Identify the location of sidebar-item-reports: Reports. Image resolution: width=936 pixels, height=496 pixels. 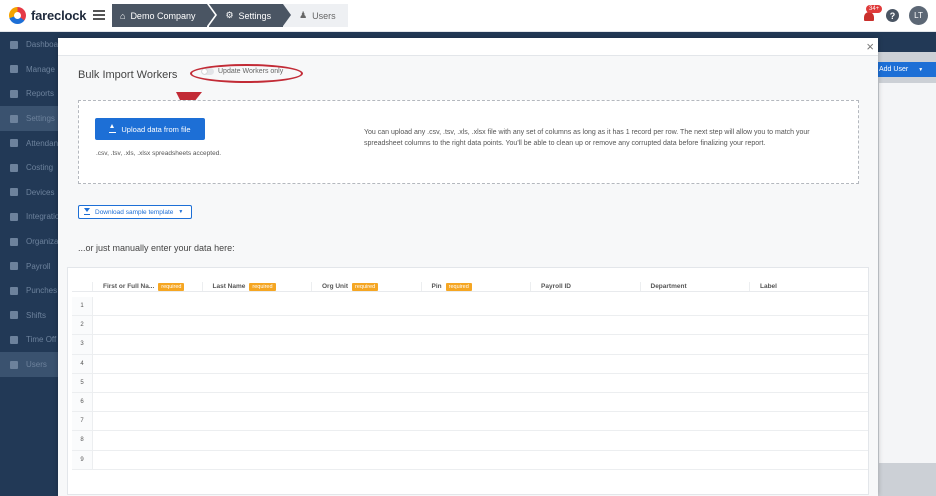
(29, 94).